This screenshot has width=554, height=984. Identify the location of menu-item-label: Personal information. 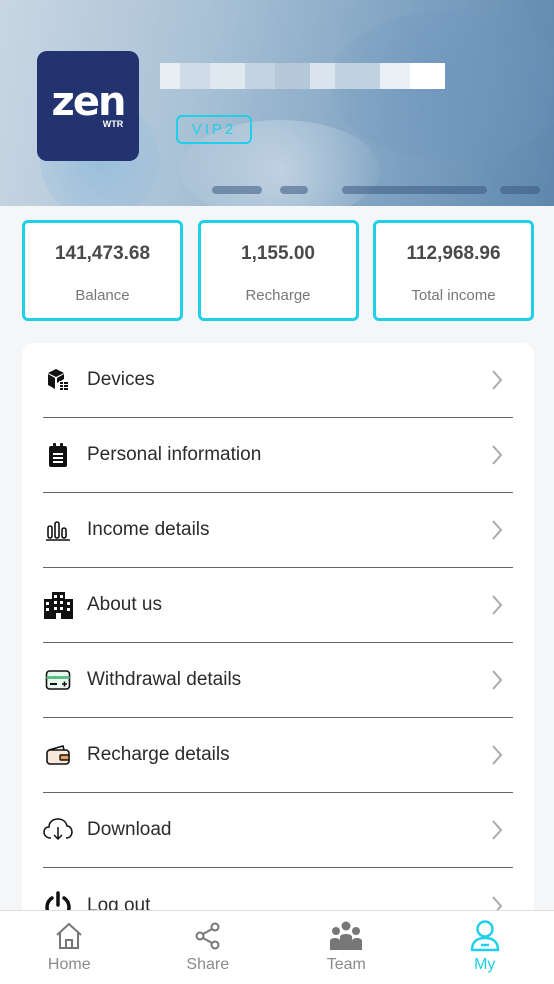
(174, 454).